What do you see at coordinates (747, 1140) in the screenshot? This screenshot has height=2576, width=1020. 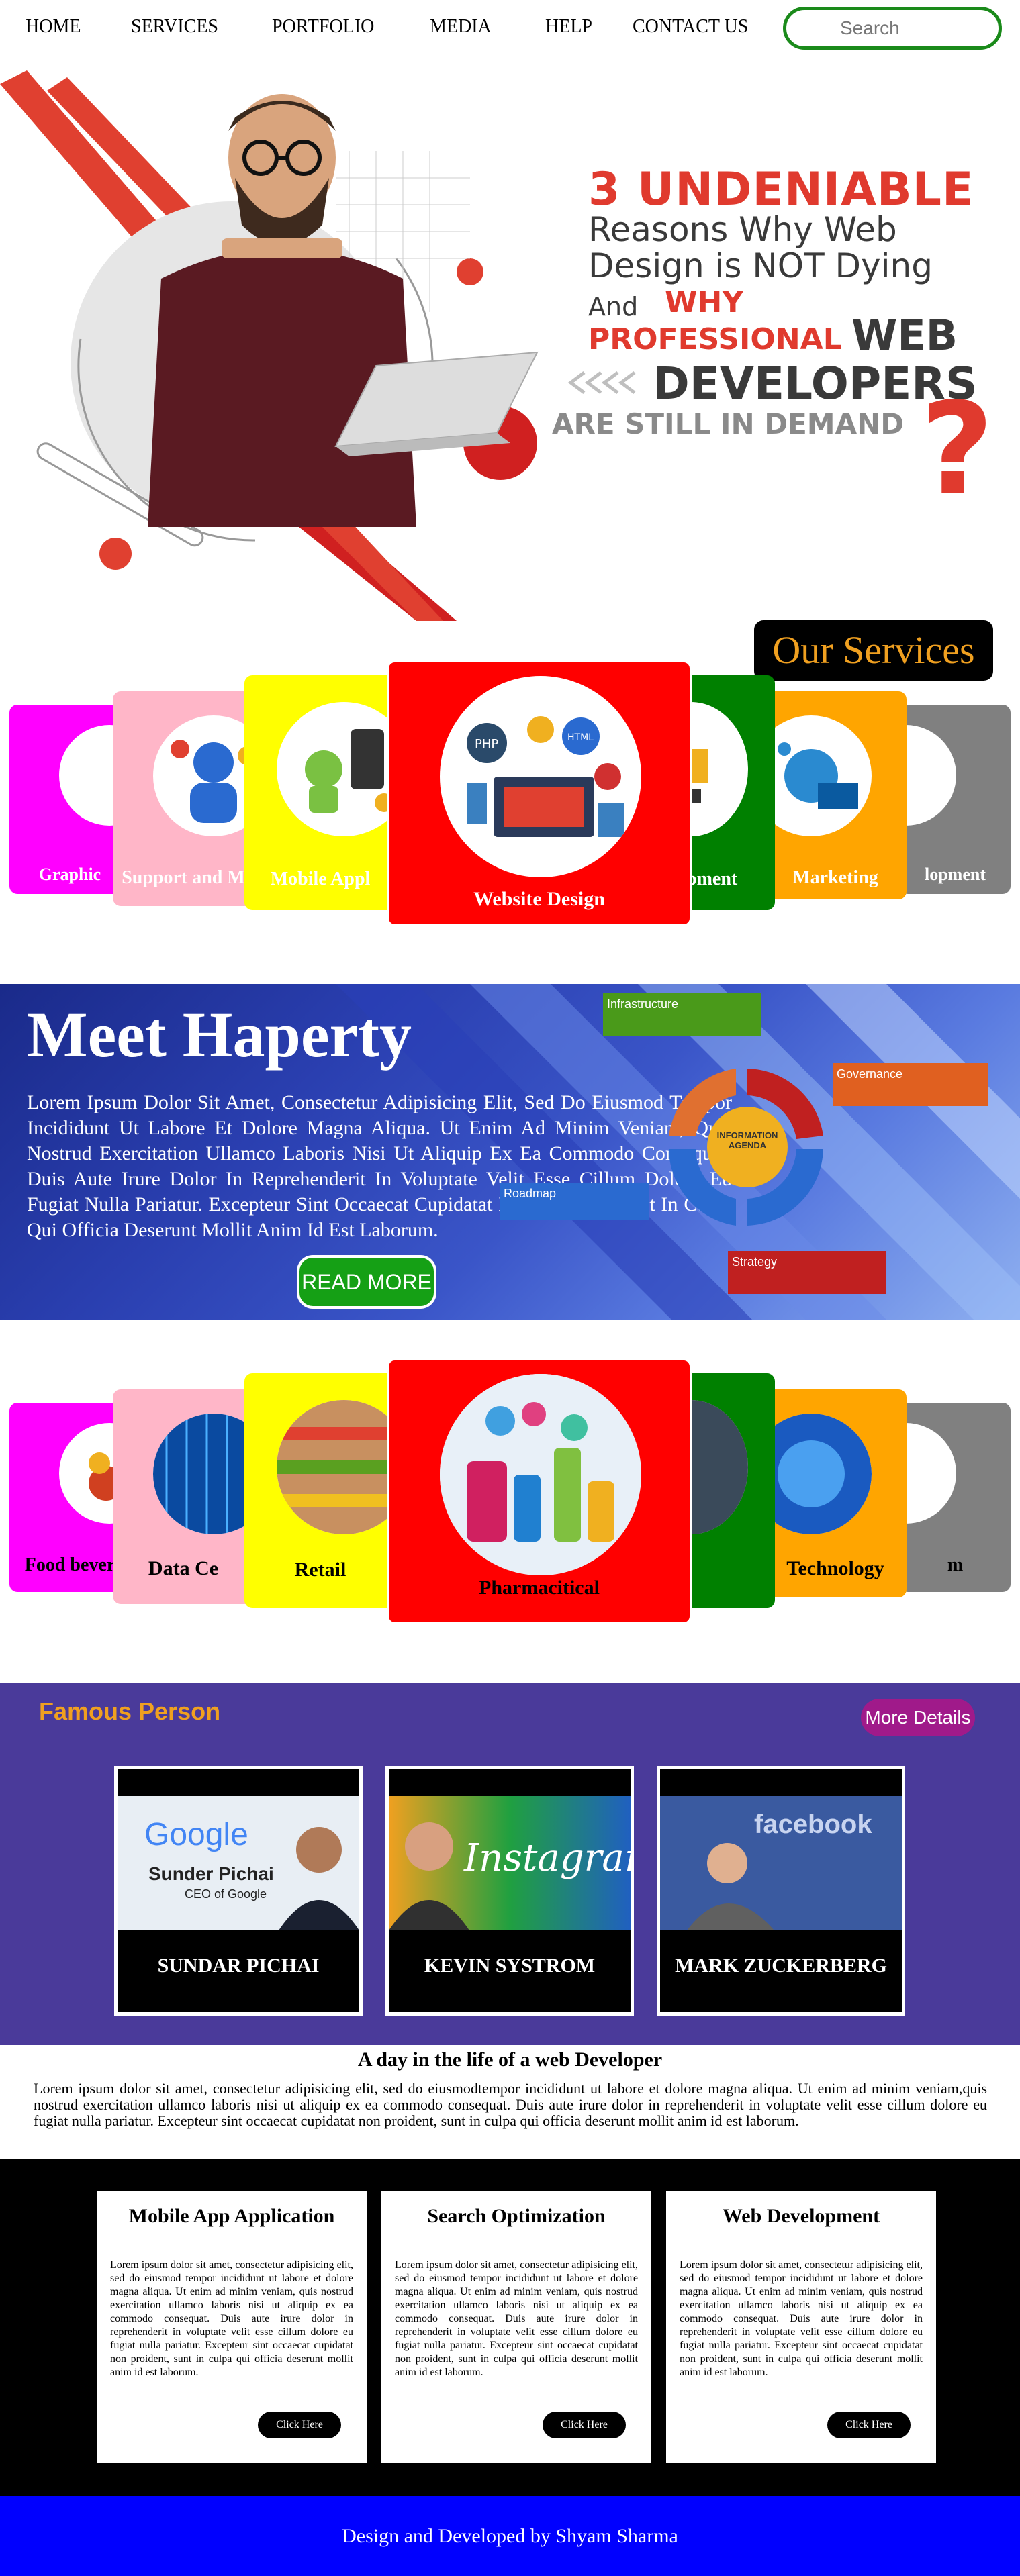 I see `diagram-center-label: INFORMATION AGENDA` at bounding box center [747, 1140].